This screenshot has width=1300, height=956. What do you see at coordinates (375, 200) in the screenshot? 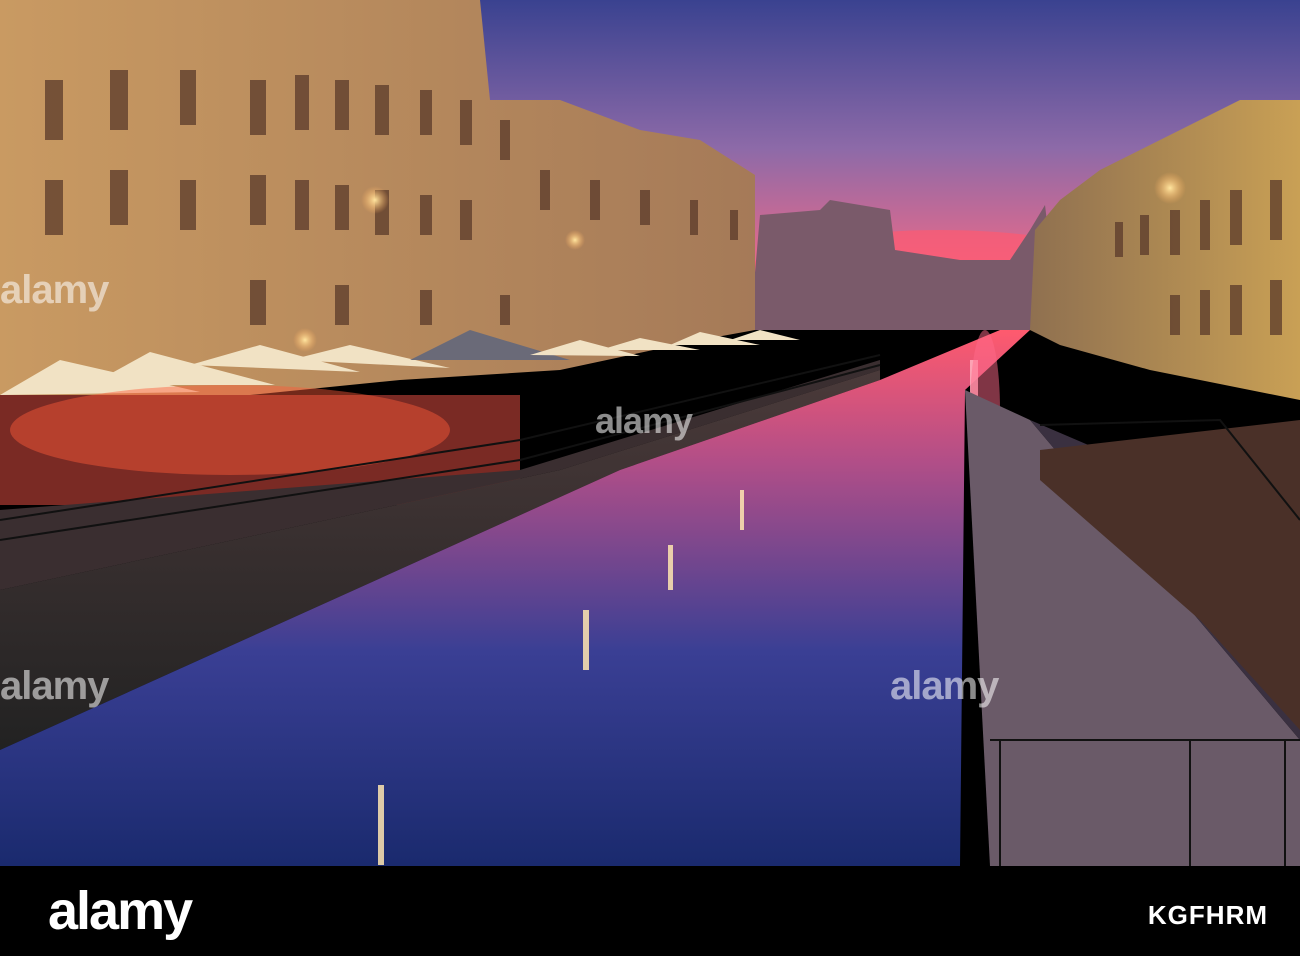
I see `lamp-left` at bounding box center [375, 200].